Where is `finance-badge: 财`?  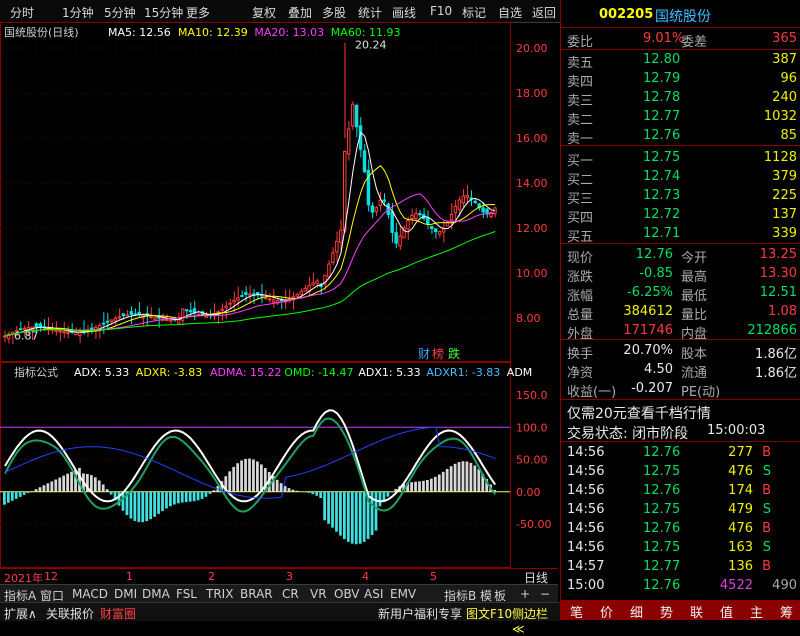
finance-badge: 财 is located at coordinates (424, 354).